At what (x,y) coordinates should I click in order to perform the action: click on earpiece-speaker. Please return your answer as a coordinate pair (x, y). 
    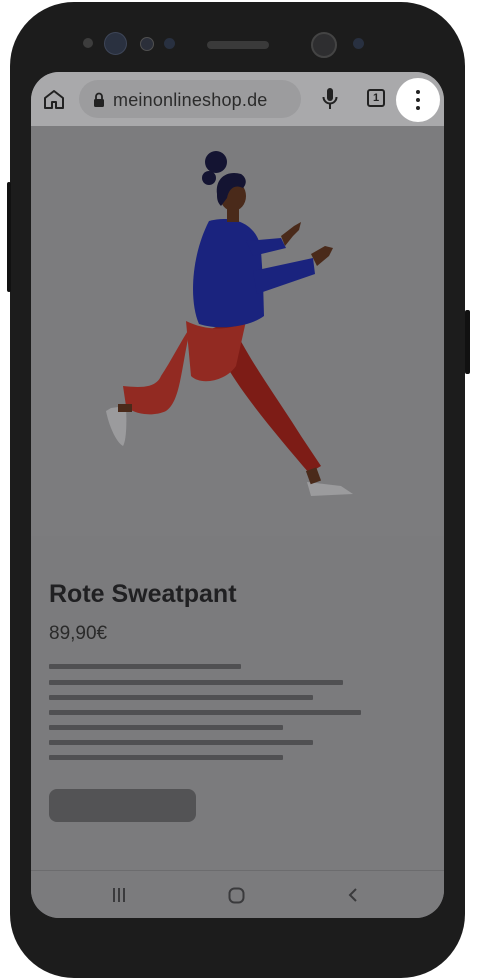
    Looking at the image, I should click on (238, 45).